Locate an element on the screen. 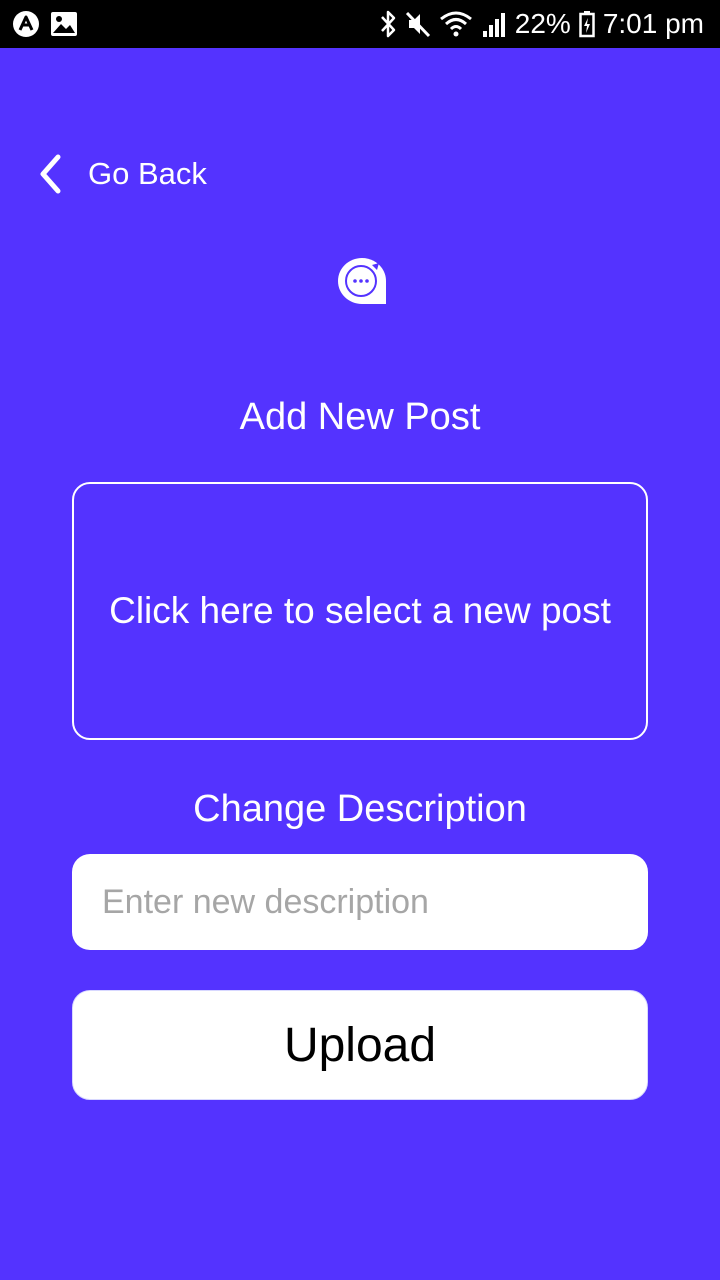  status-left-icons is located at coordinates (45, 24).